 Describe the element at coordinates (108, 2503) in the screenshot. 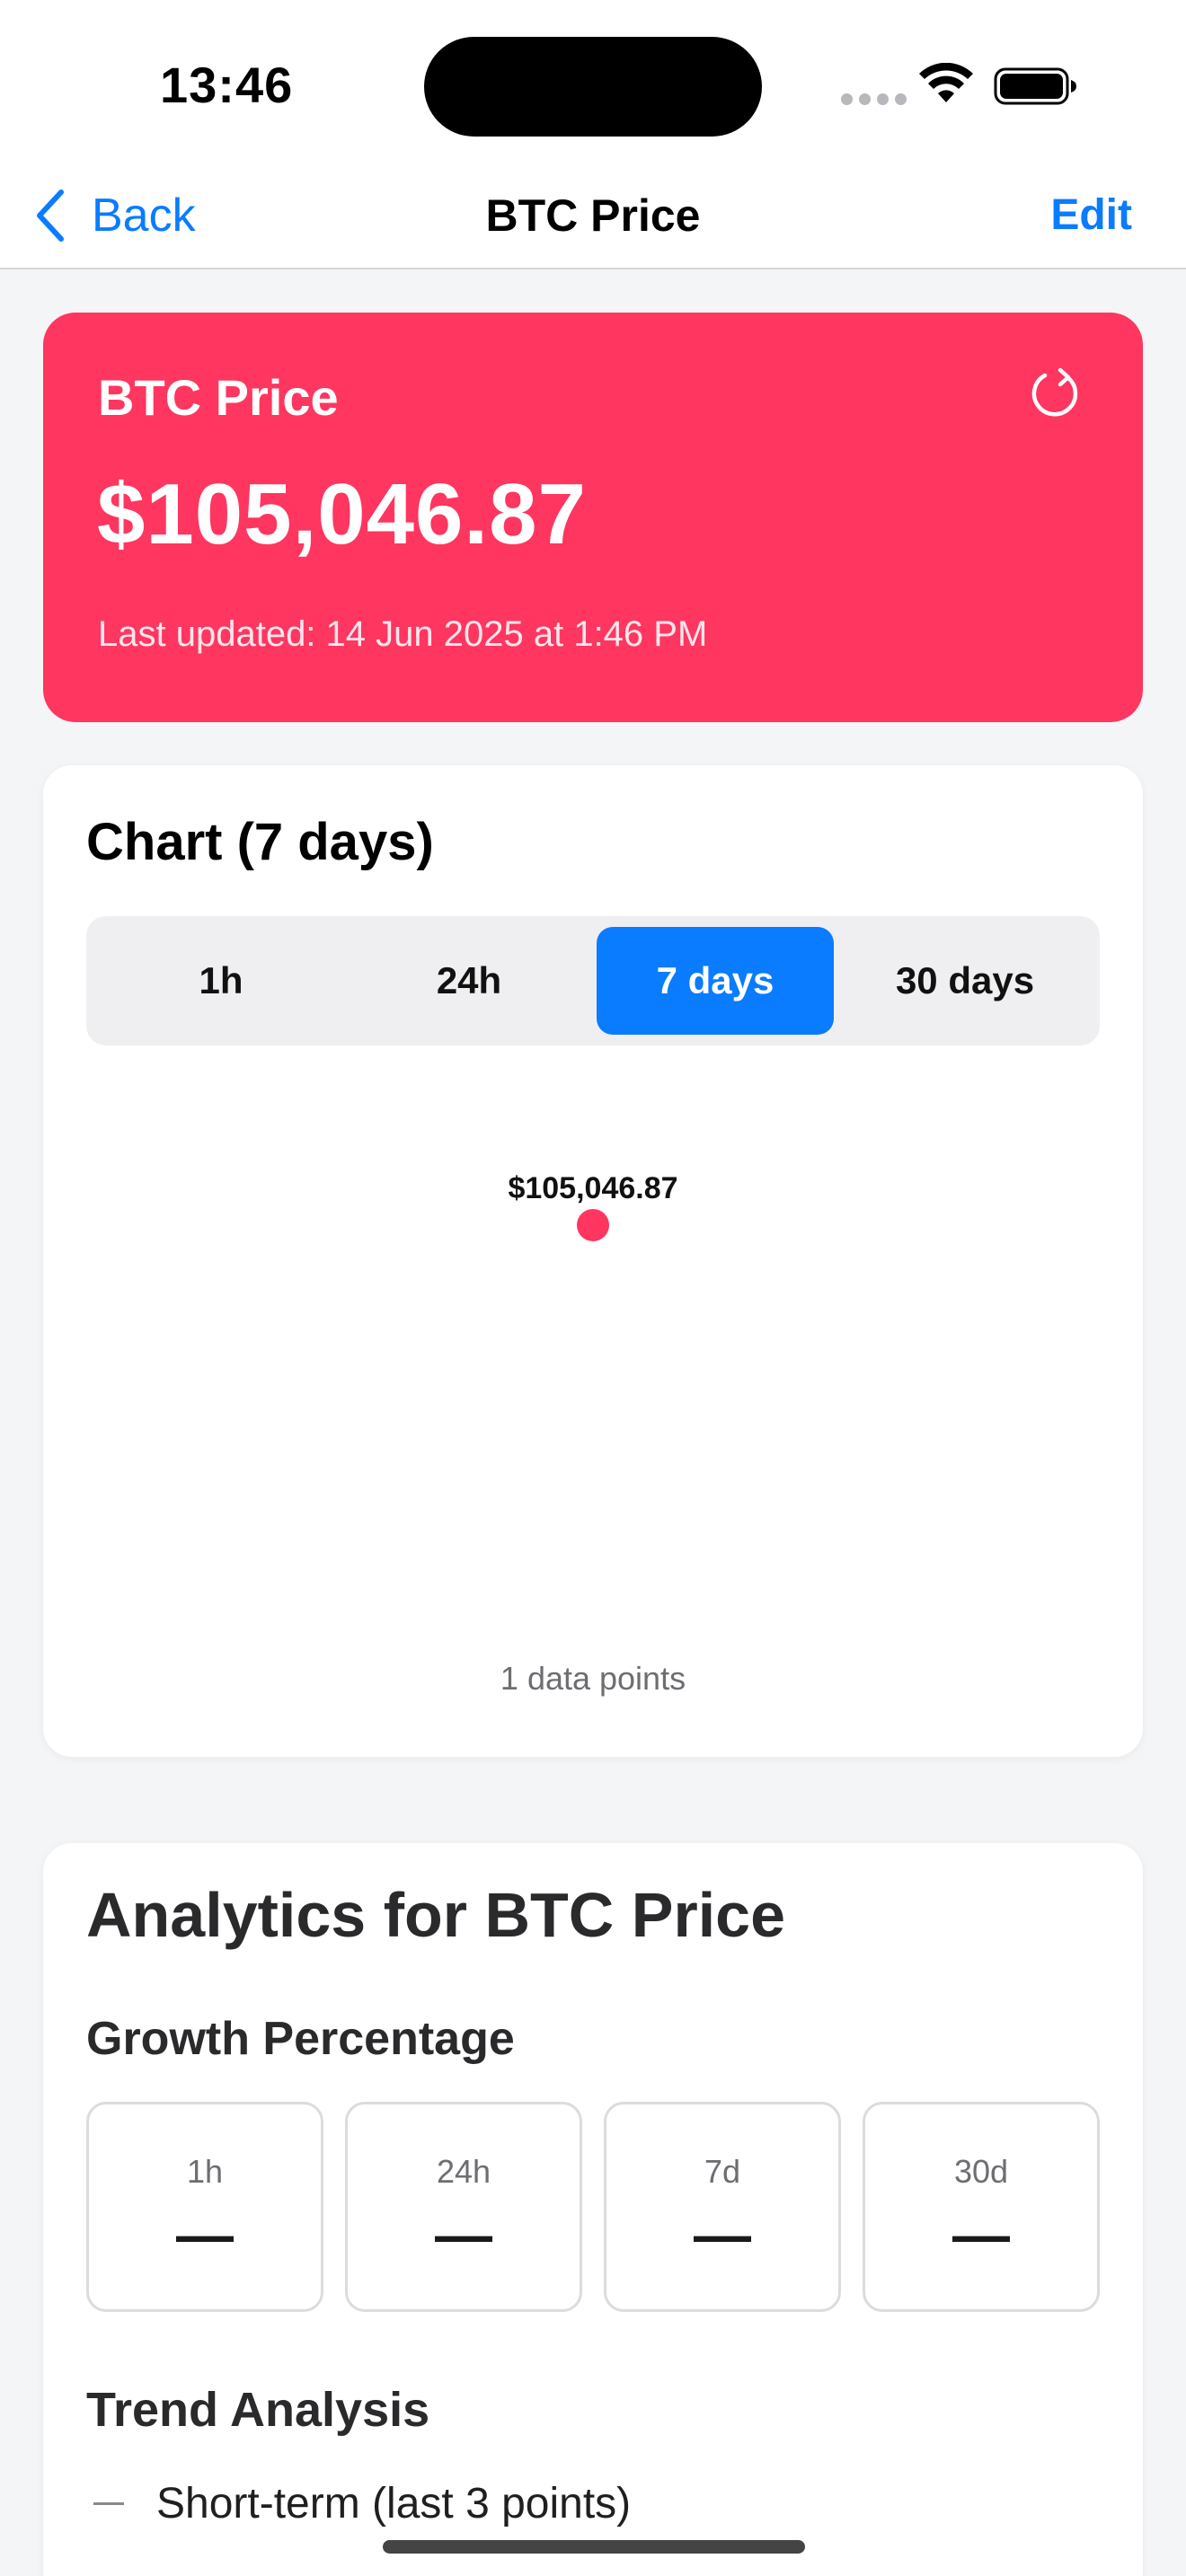

I see `dash-icon` at that location.